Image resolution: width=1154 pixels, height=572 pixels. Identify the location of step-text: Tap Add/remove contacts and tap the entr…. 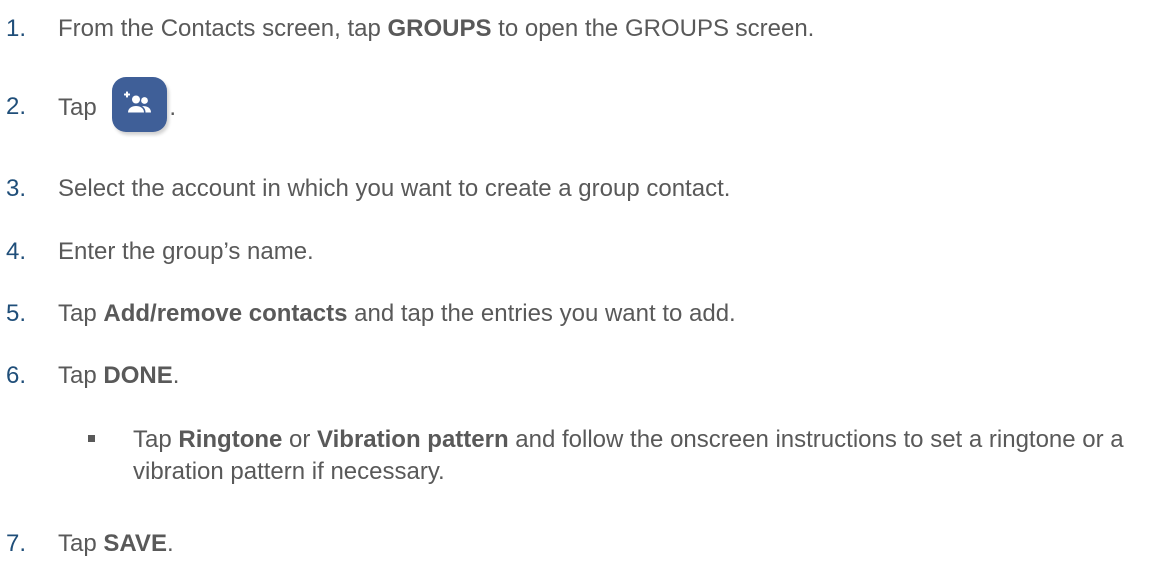
(397, 314).